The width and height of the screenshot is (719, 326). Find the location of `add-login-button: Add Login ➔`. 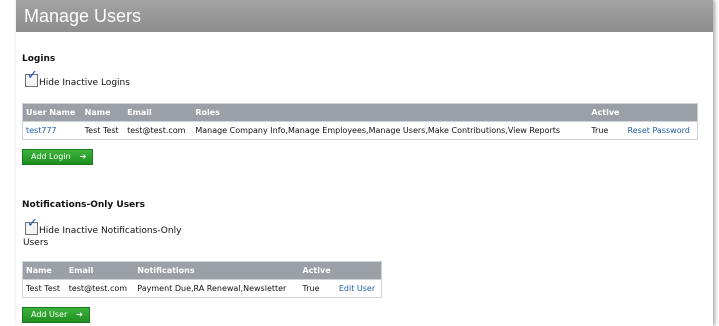

add-login-button: Add Login ➔ is located at coordinates (58, 157).